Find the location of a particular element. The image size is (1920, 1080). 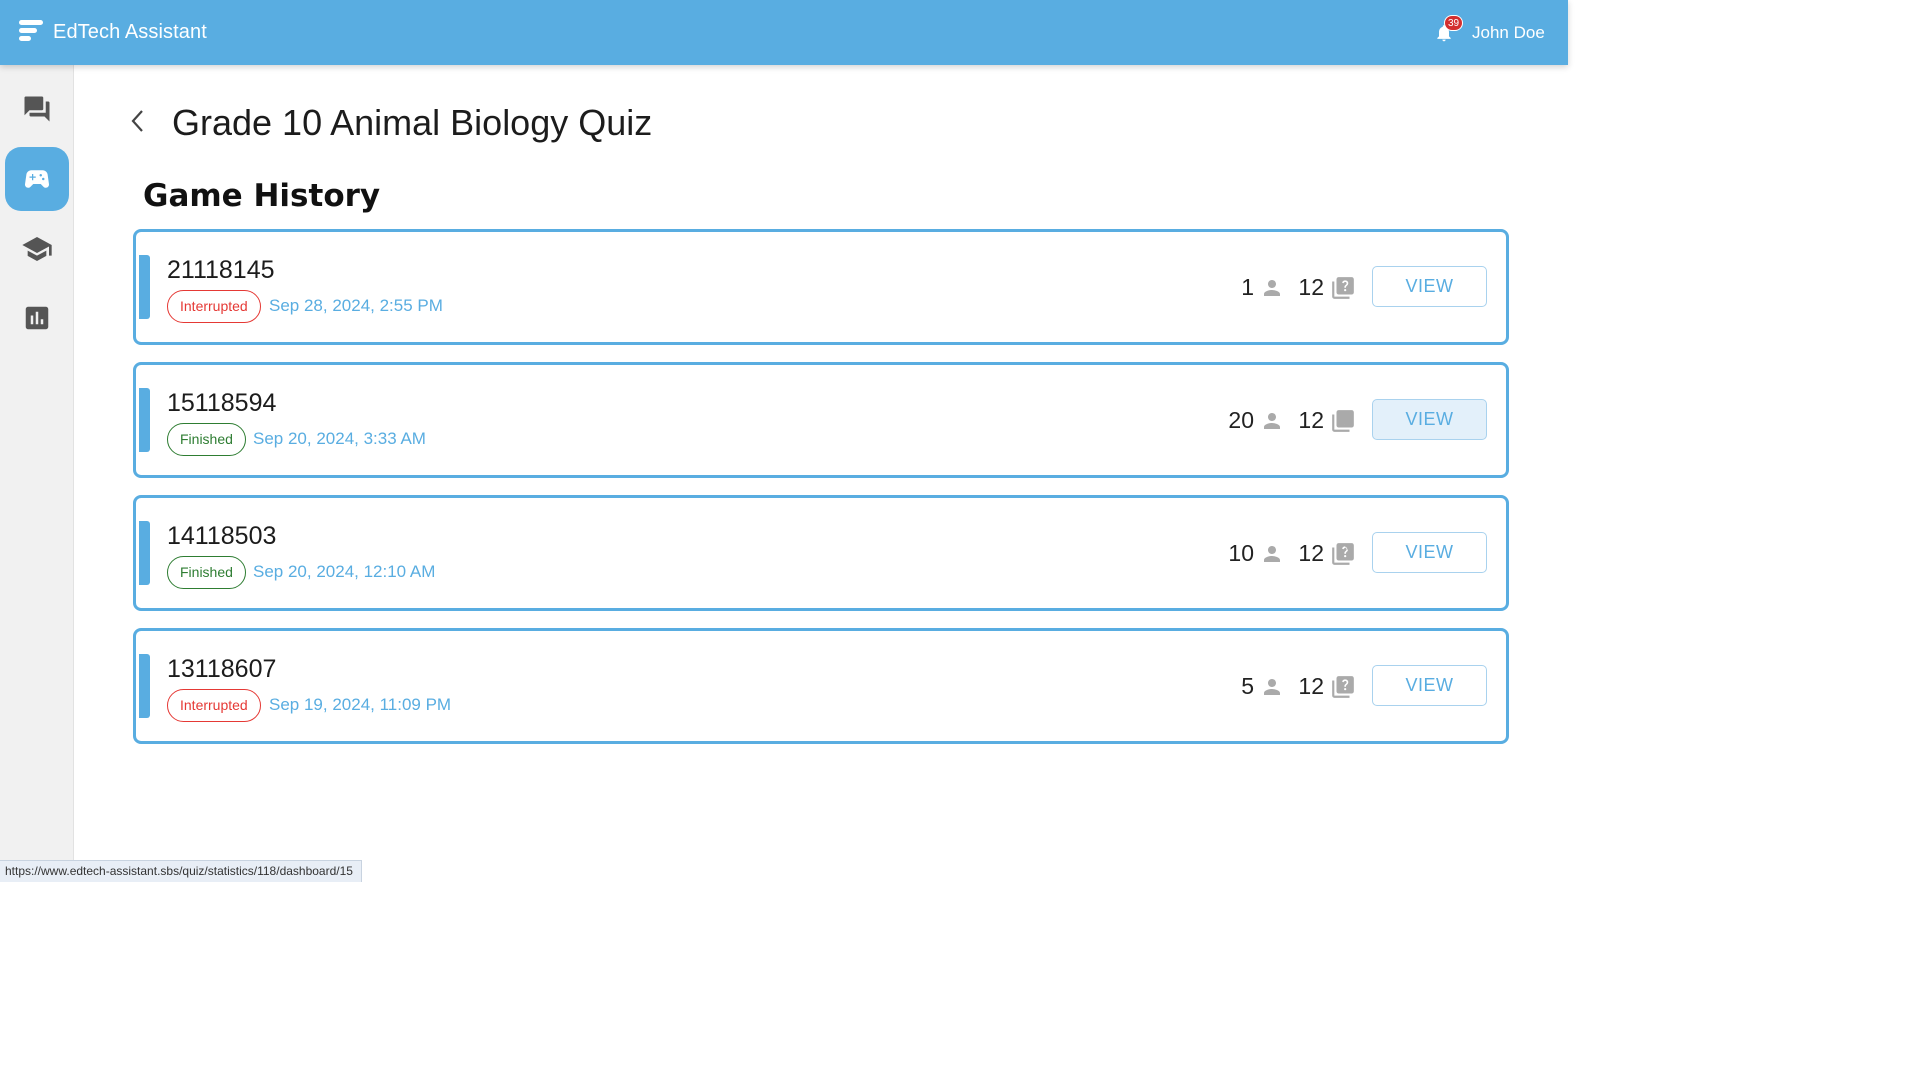

player-count-value: 10 is located at coordinates (1241, 553).